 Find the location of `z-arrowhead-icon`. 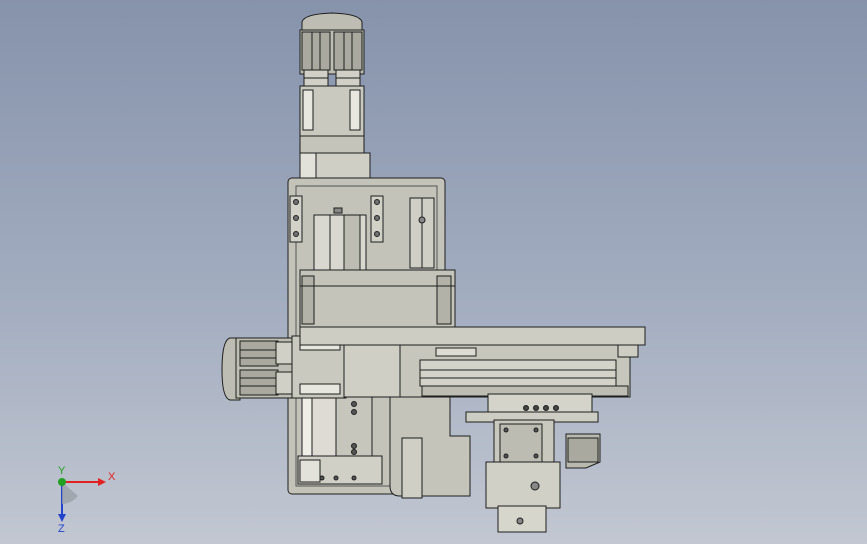

z-arrowhead-icon is located at coordinates (62, 518).